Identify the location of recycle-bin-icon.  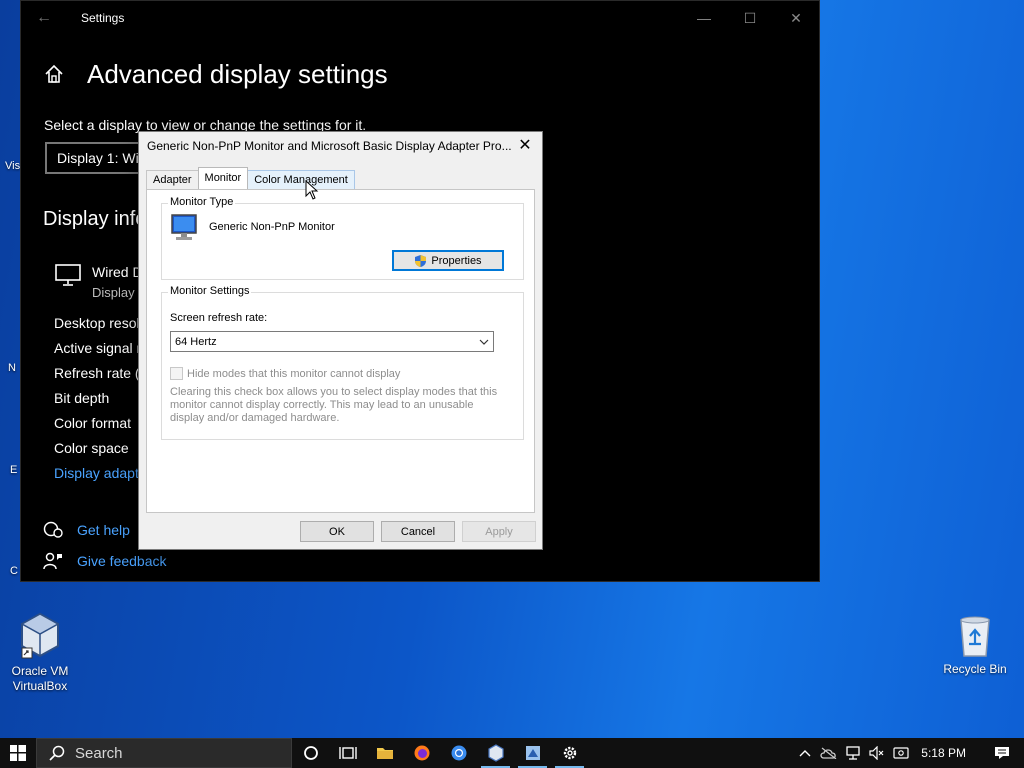
(975, 636).